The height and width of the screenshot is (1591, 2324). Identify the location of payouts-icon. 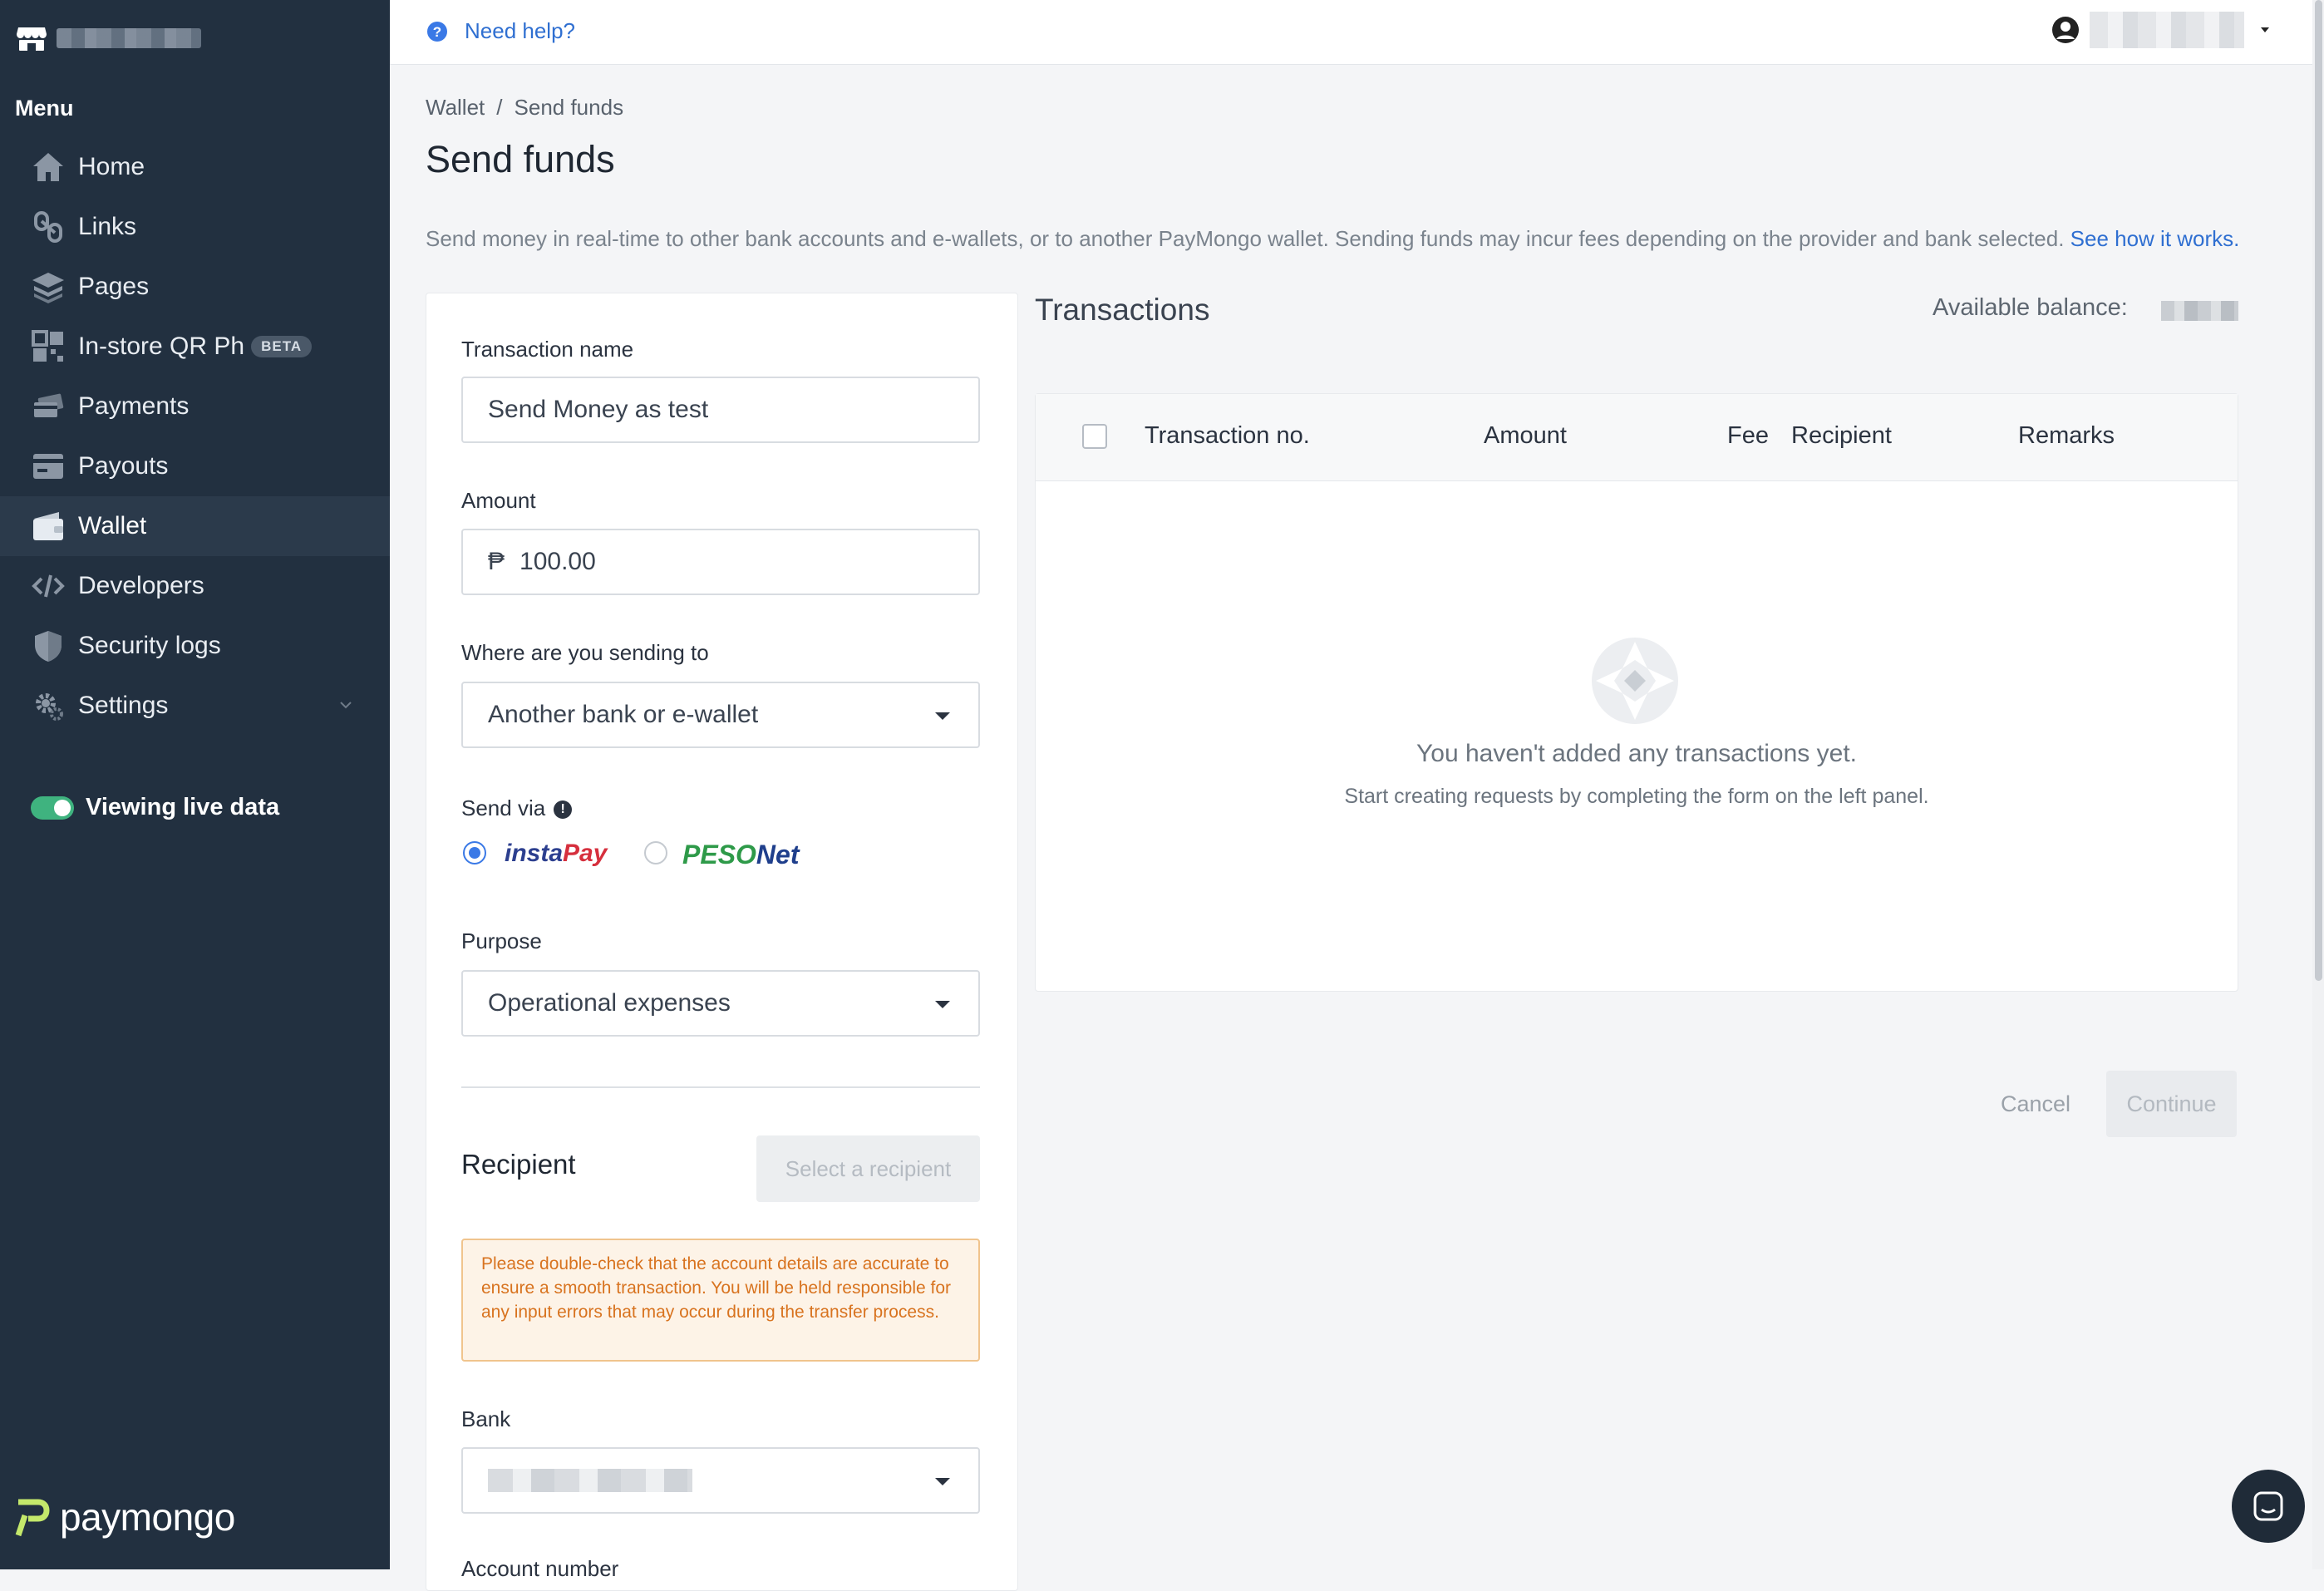
(48, 466).